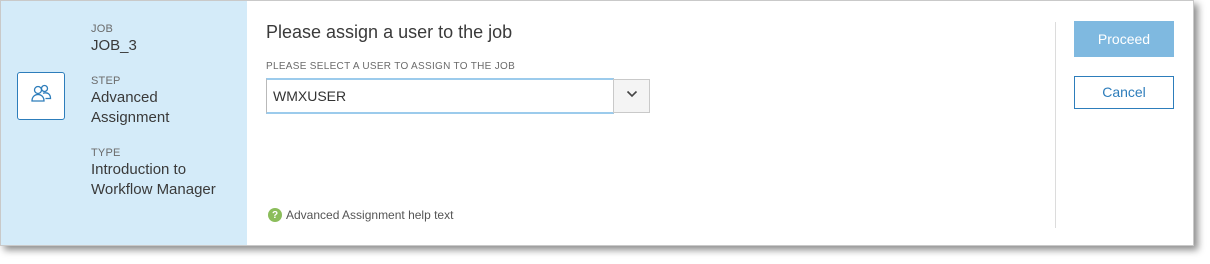 Image resolution: width=1210 pixels, height=264 pixels. What do you see at coordinates (1055, 125) in the screenshot?
I see `actions-divider` at bounding box center [1055, 125].